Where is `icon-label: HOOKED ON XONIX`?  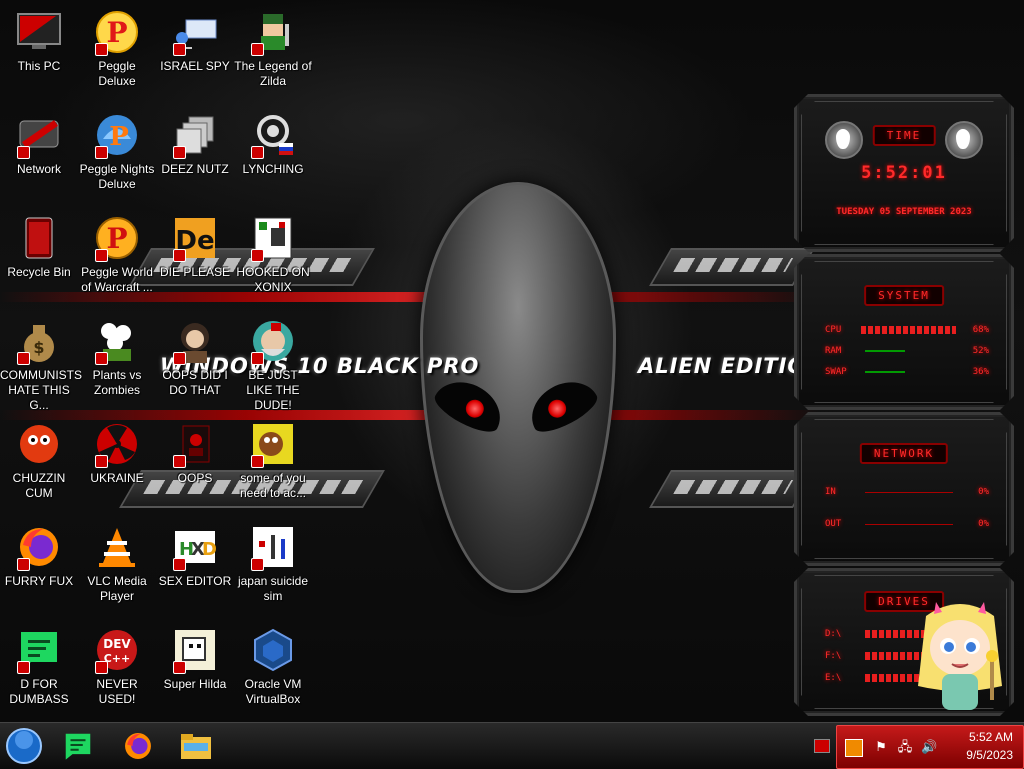 icon-label: HOOKED ON XONIX is located at coordinates (273, 279).